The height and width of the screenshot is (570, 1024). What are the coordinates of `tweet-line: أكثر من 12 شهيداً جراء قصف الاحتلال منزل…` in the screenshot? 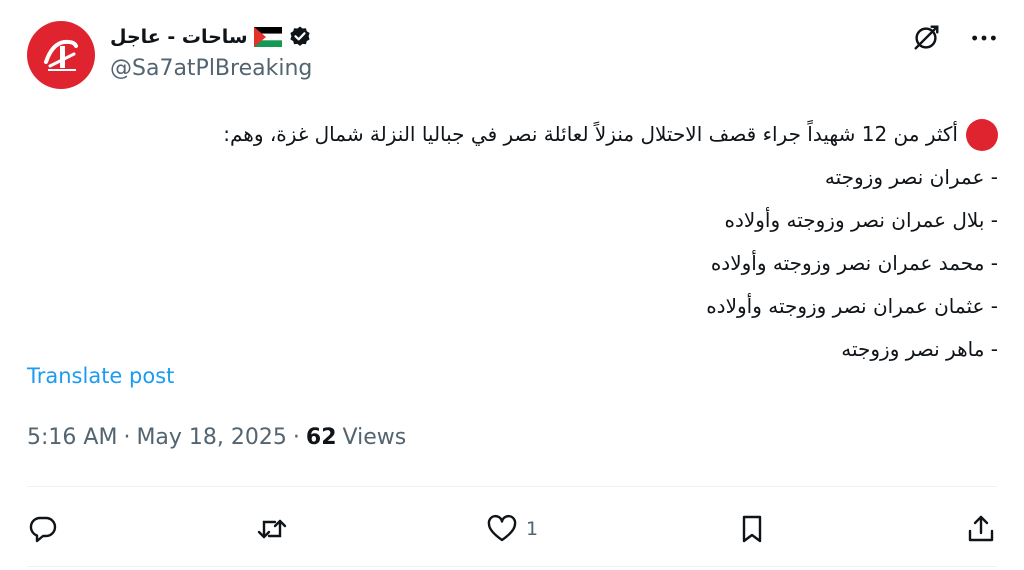 It's located at (518, 134).